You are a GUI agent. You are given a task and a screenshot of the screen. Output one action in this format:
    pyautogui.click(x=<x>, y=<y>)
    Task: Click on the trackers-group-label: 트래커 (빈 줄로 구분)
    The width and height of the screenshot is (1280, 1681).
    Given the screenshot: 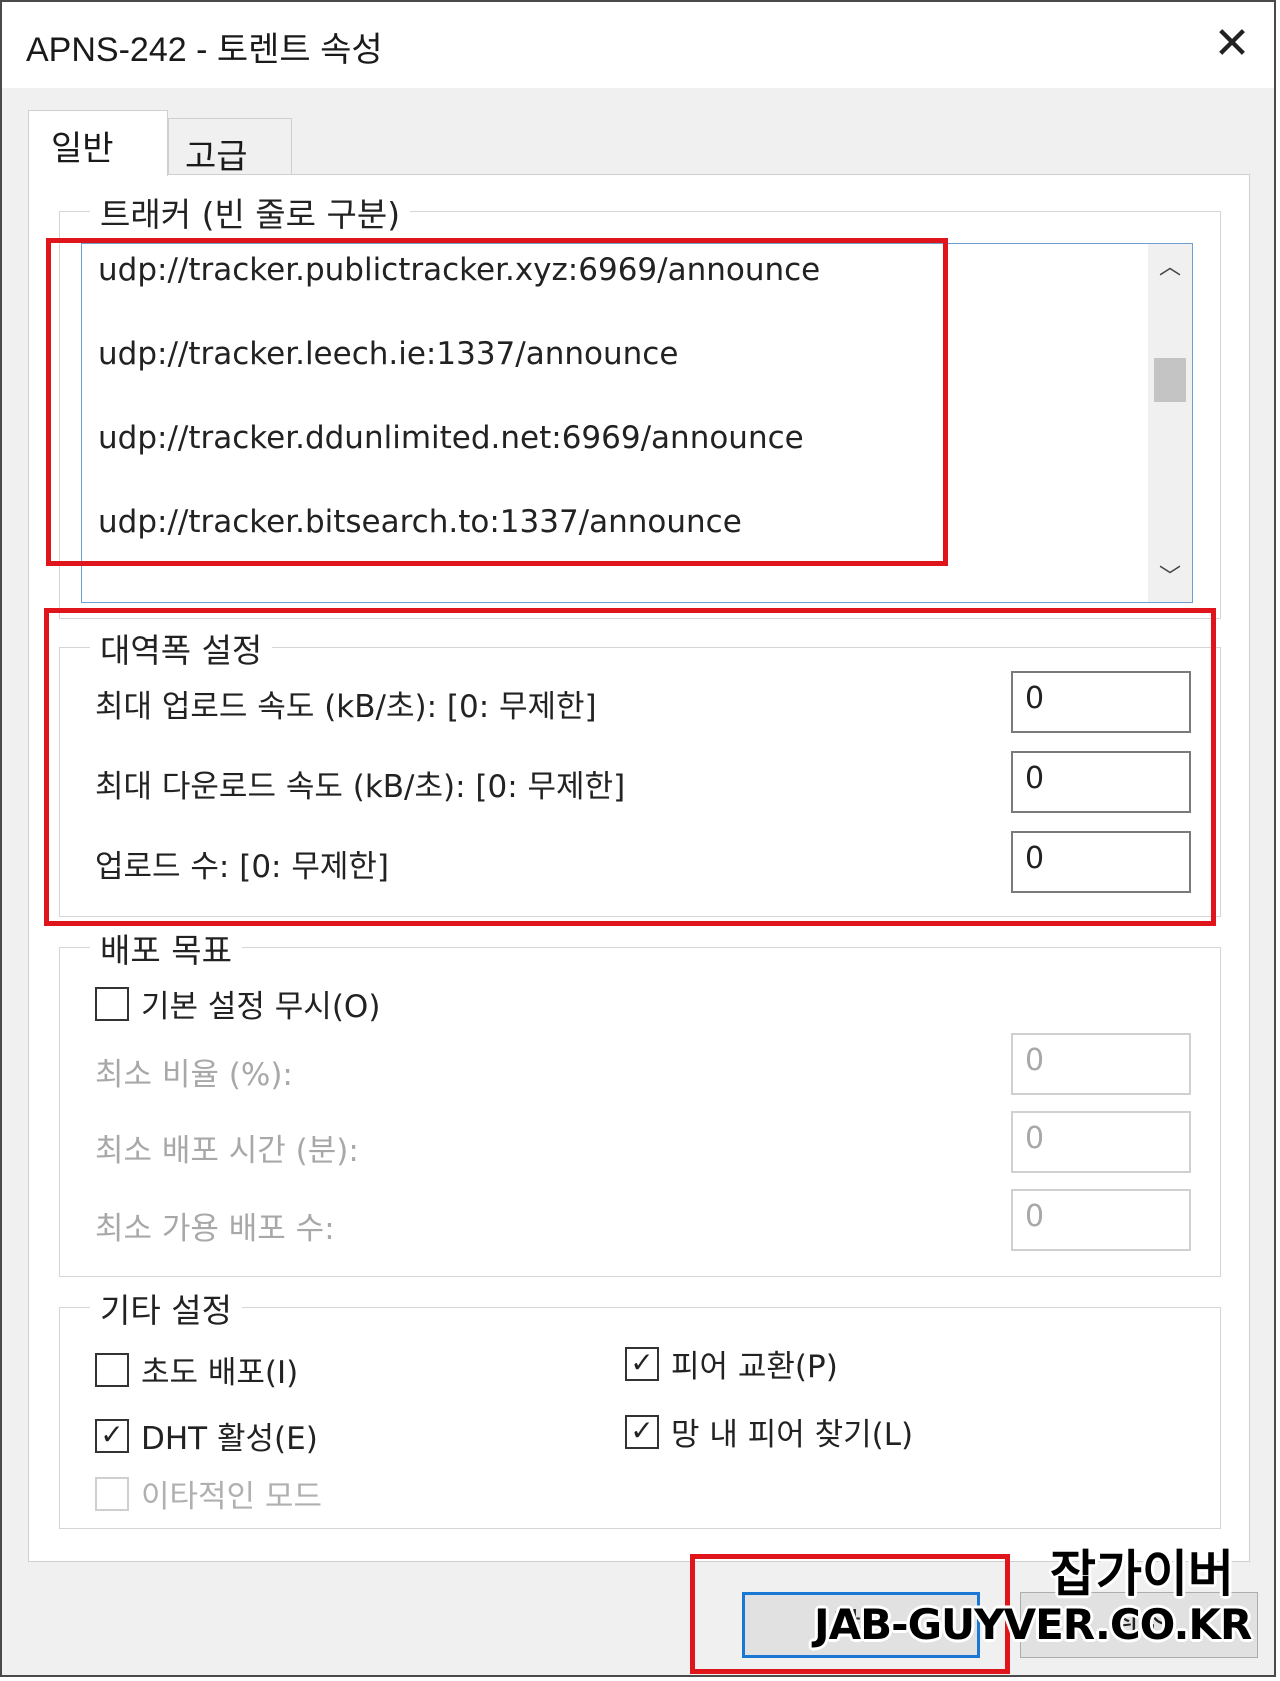 What is the action you would take?
    pyautogui.click(x=250, y=212)
    